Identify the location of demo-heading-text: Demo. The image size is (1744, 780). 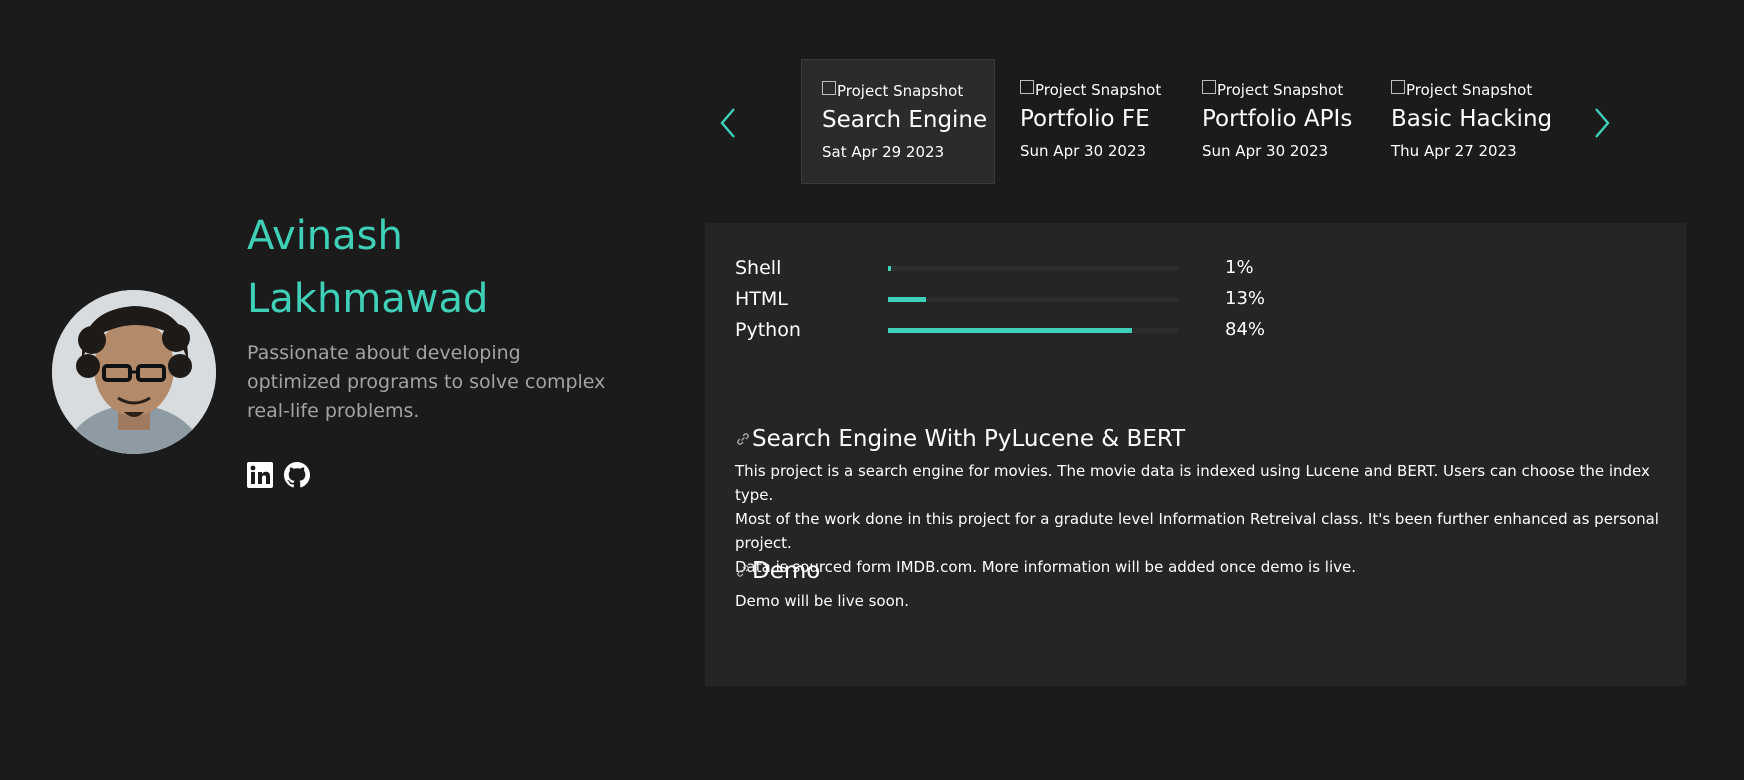
(786, 571).